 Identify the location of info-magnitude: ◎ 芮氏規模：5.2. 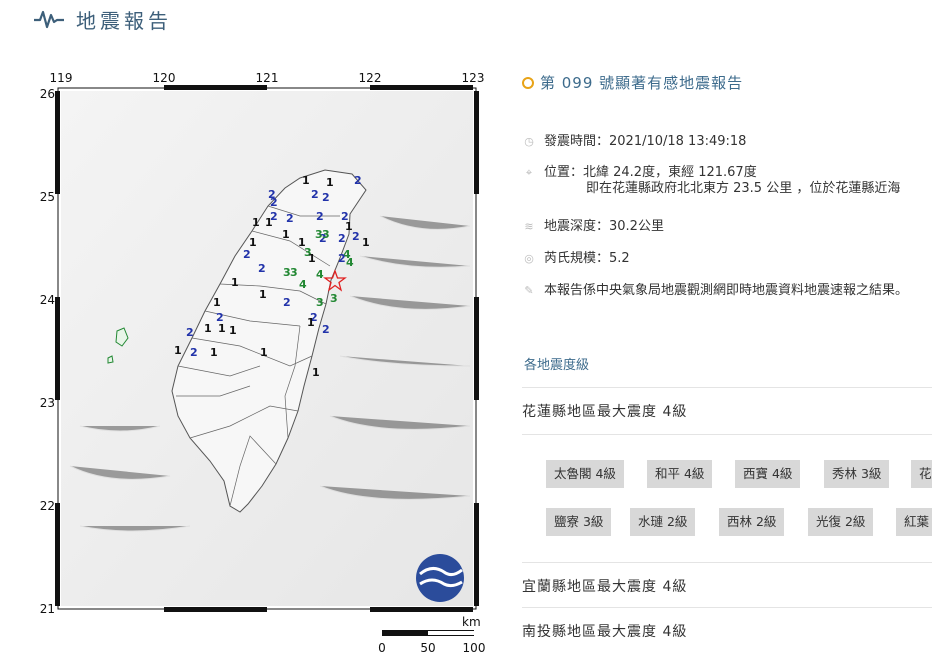
(576, 259).